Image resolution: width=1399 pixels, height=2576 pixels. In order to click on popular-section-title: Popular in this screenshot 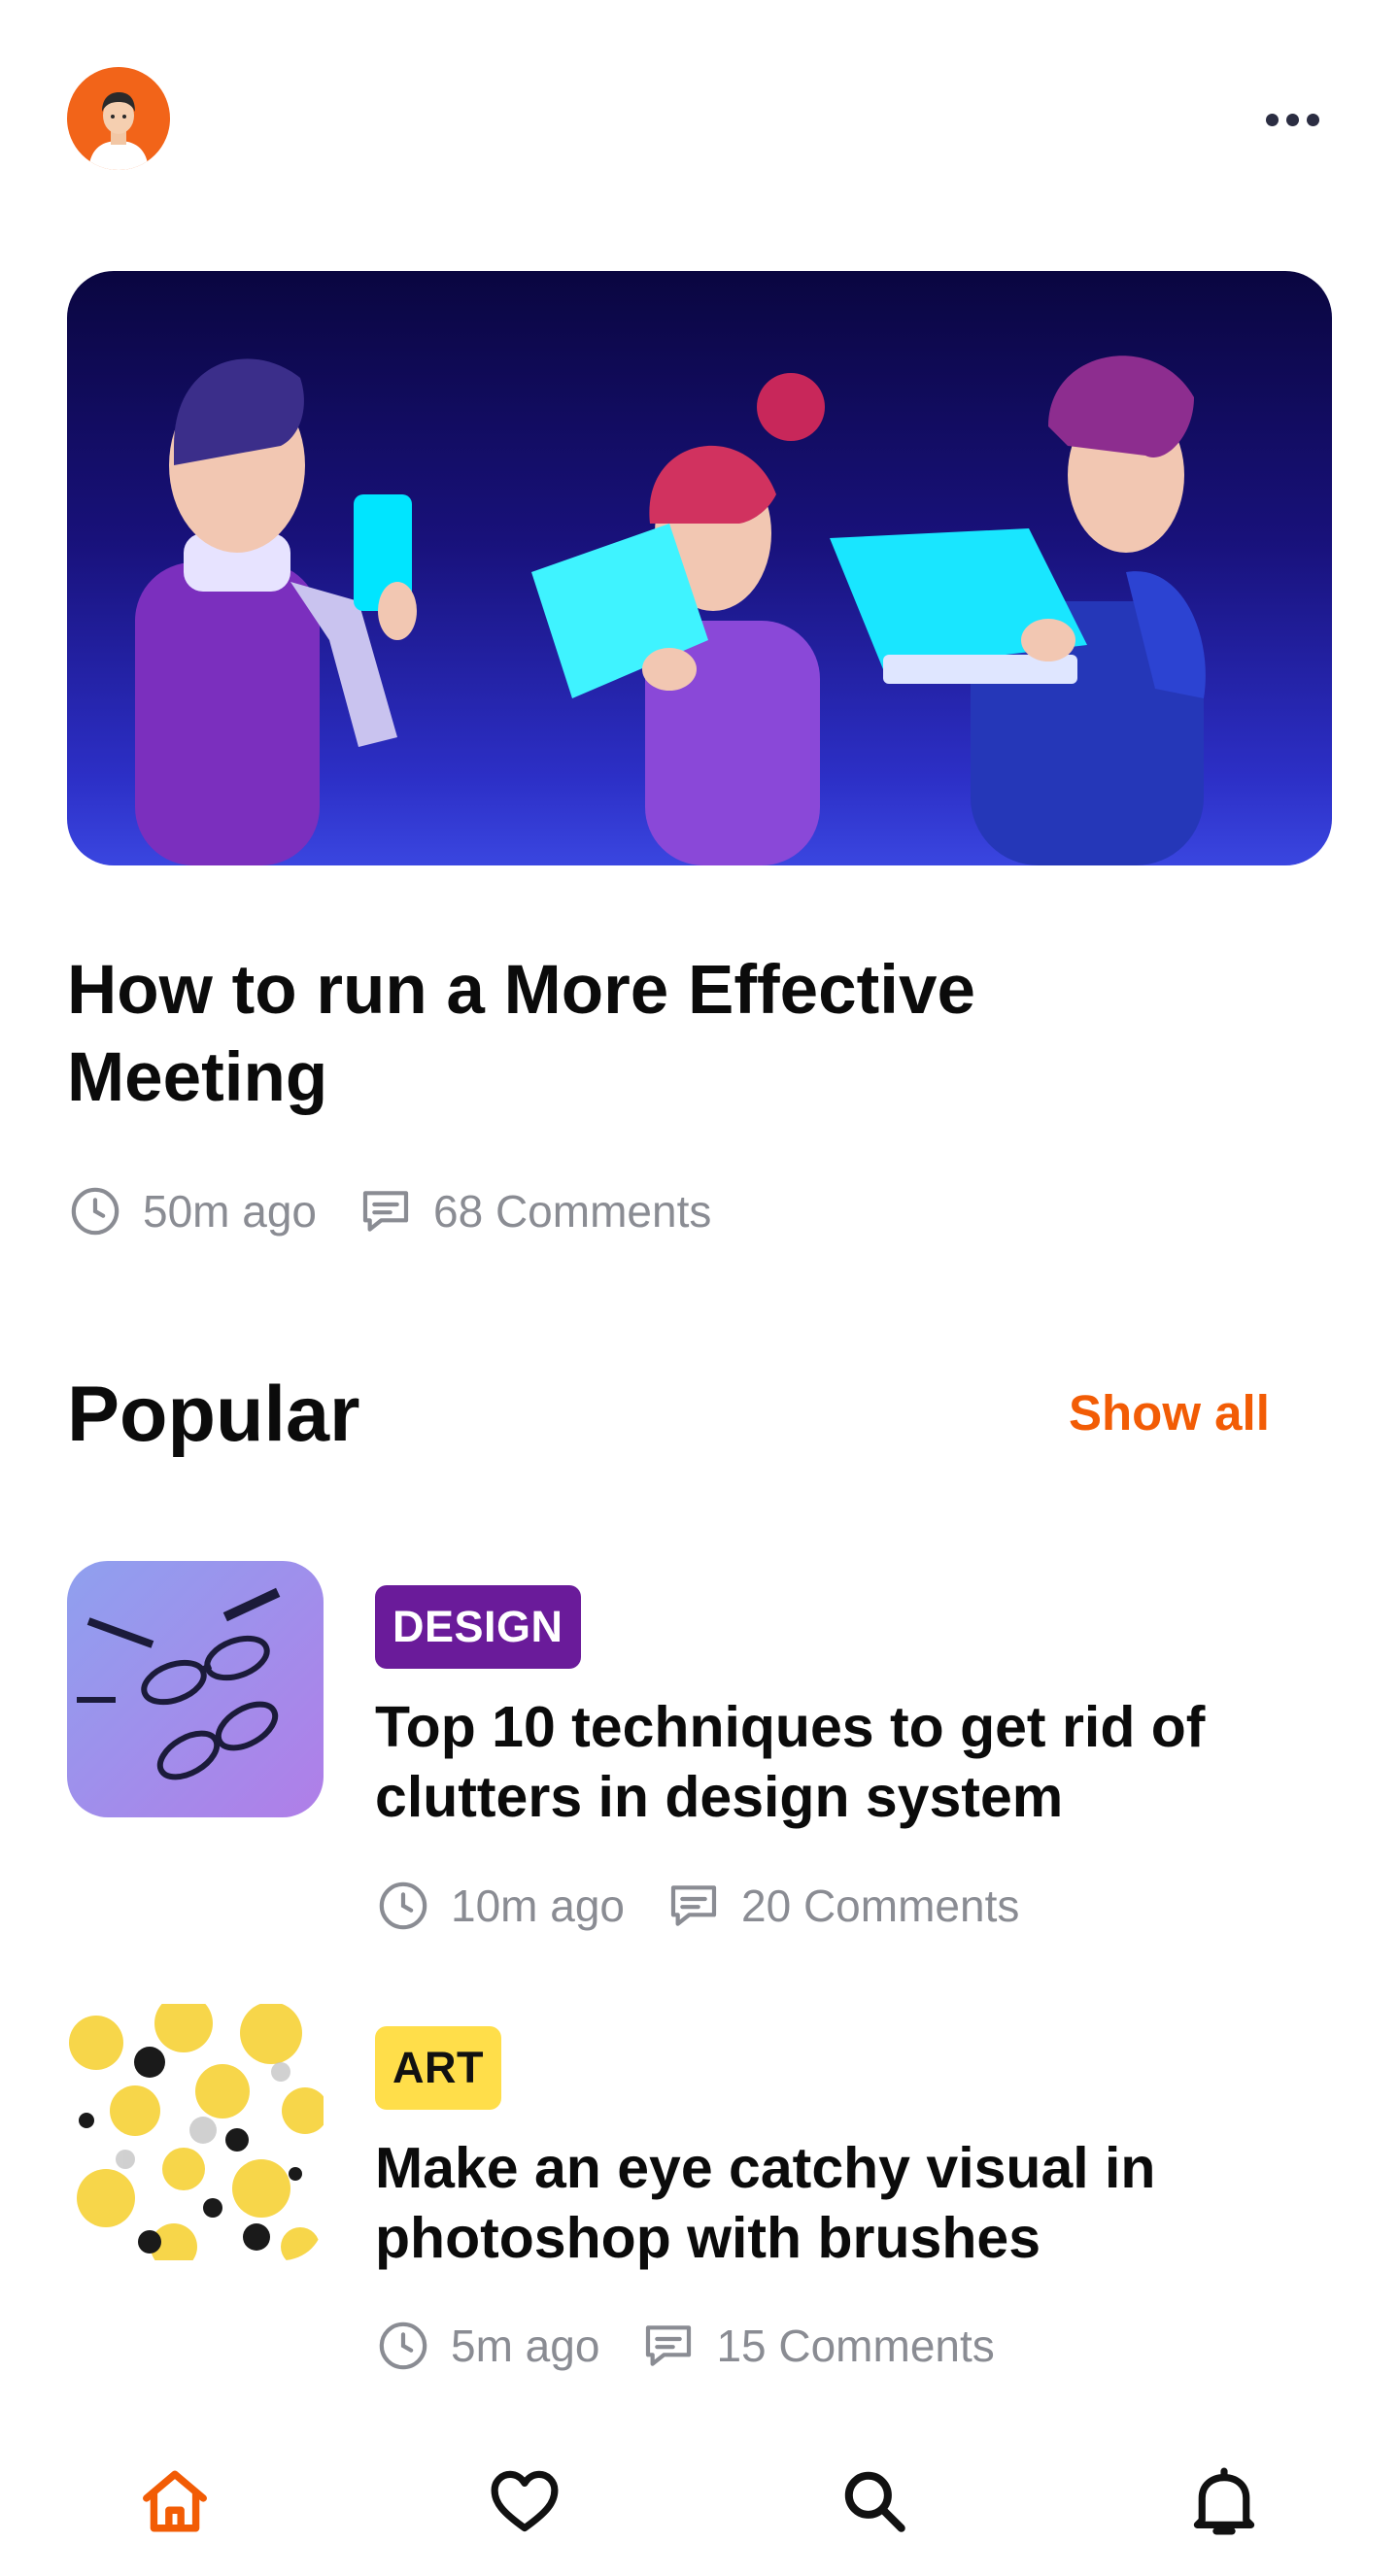, I will do `click(213, 1414)`.